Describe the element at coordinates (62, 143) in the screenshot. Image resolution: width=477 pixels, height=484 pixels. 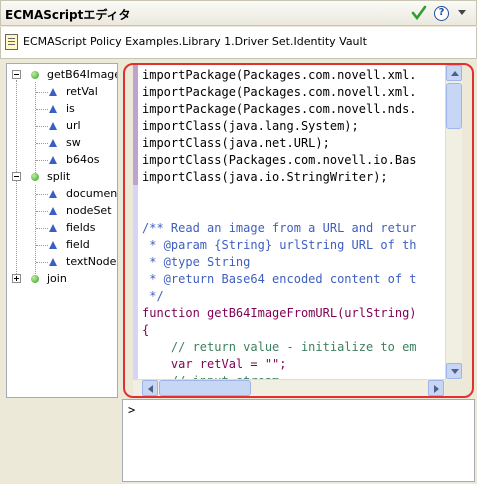
I see `tree-node-variable: sw` at that location.